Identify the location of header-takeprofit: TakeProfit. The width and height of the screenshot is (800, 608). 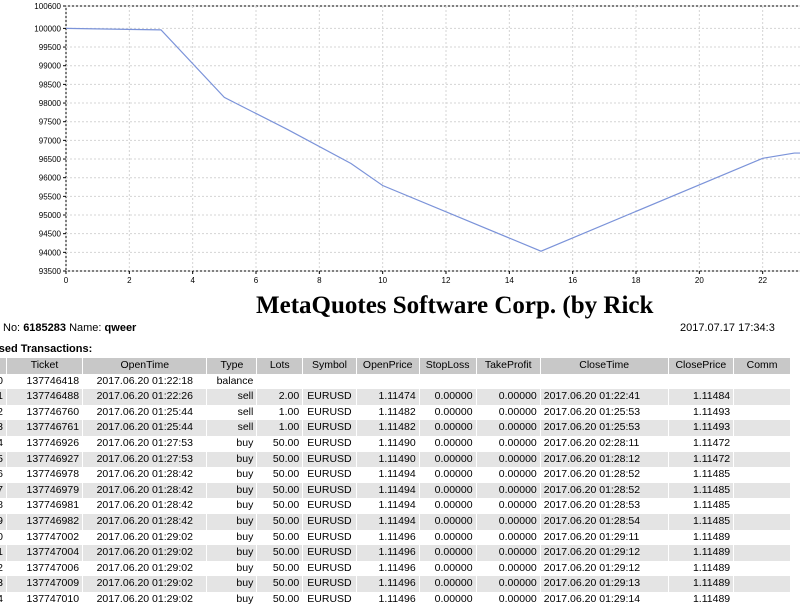
(508, 366).